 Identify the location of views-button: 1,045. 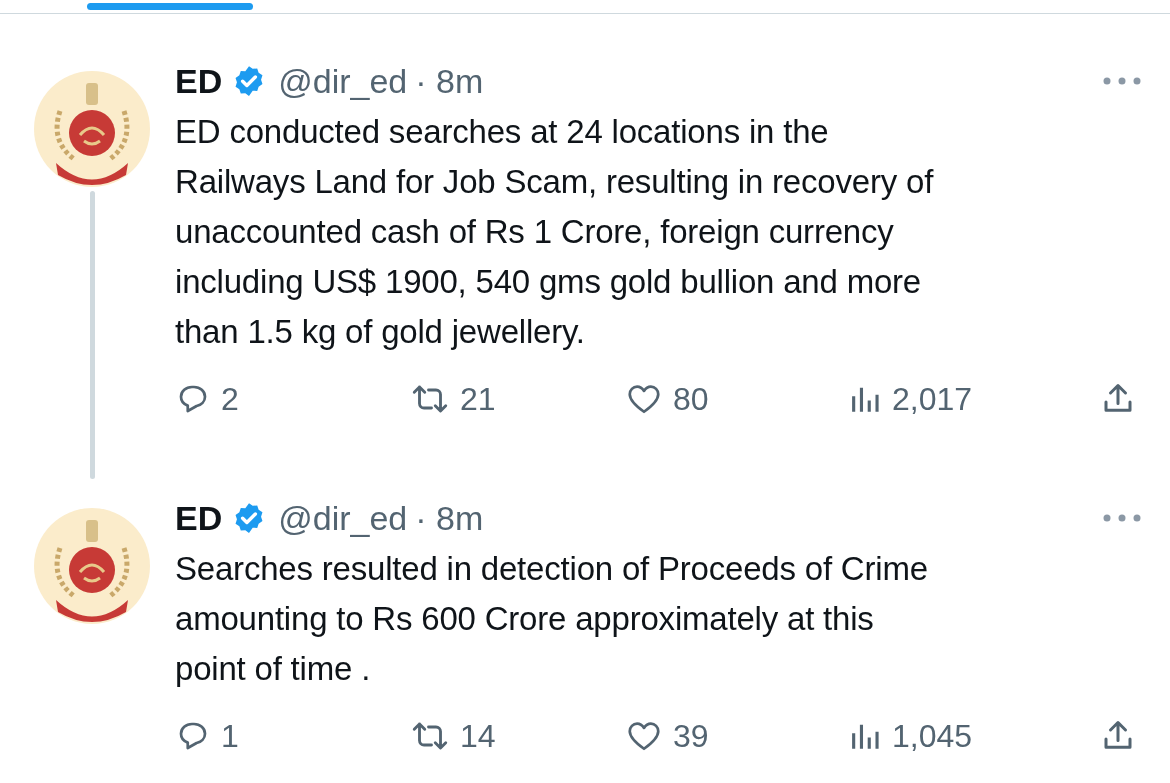
(910, 736).